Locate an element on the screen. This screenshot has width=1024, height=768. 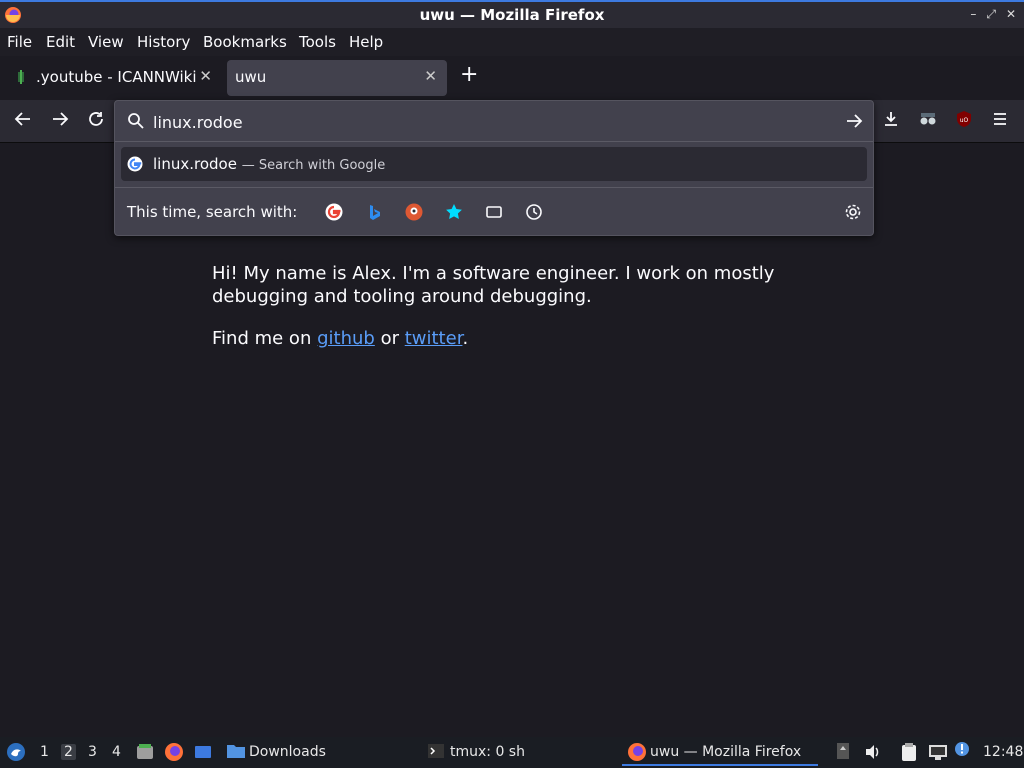
find-me-text: Find me on is located at coordinates (262, 338).